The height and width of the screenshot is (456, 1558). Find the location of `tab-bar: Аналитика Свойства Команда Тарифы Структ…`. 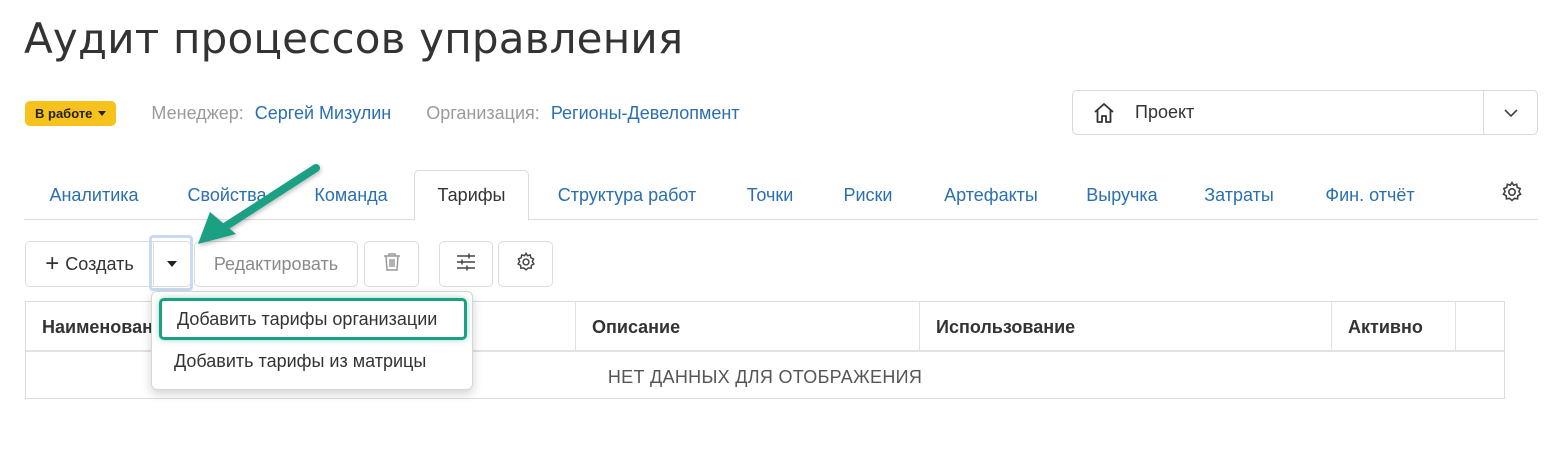

tab-bar: Аналитика Свойства Команда Тарифы Структ… is located at coordinates (781, 195).